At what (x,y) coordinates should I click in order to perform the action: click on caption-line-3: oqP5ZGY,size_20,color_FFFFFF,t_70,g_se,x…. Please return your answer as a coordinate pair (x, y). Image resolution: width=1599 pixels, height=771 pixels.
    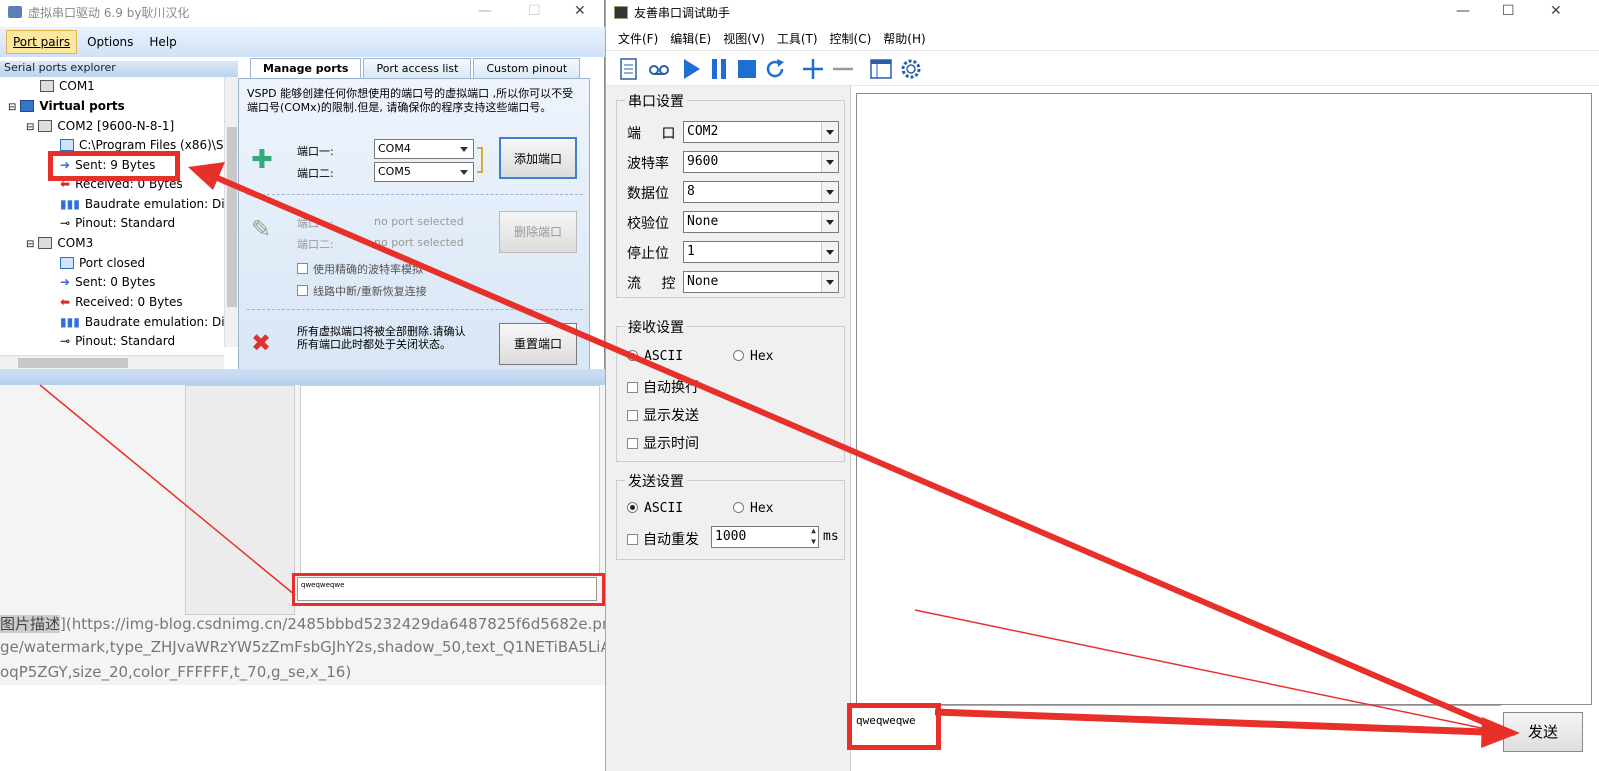
    Looking at the image, I should click on (176, 672).